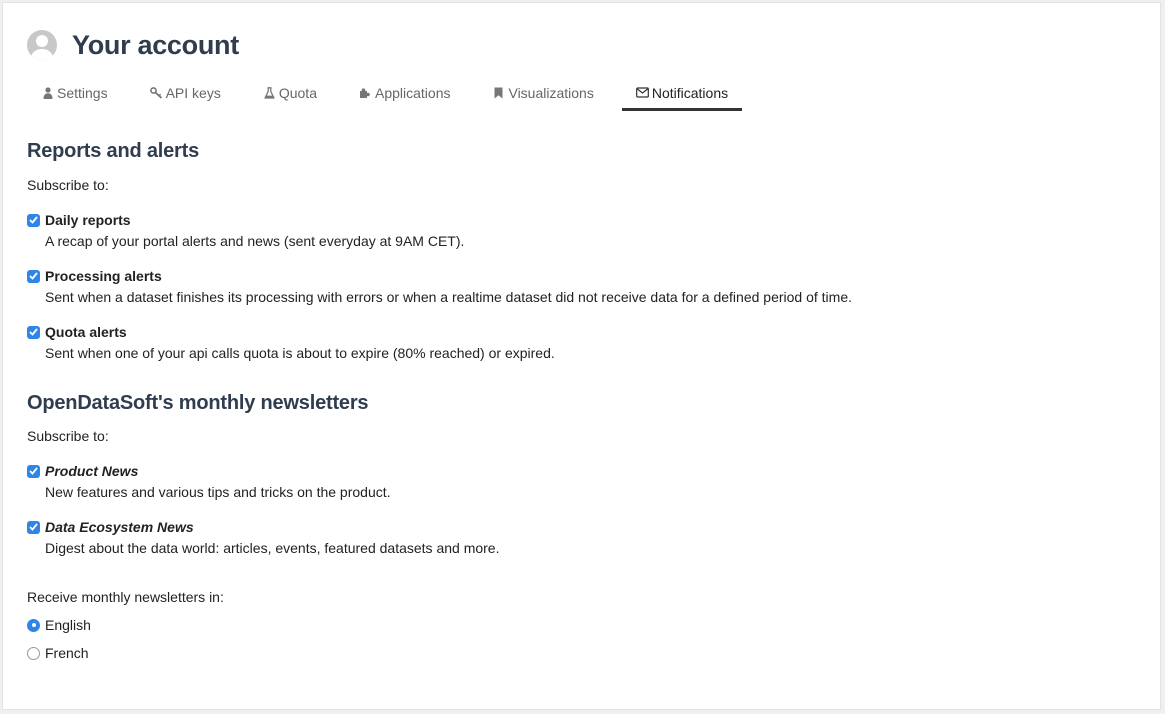 The image size is (1165, 714). I want to click on tab-visualizations: Visualizations, so click(542, 94).